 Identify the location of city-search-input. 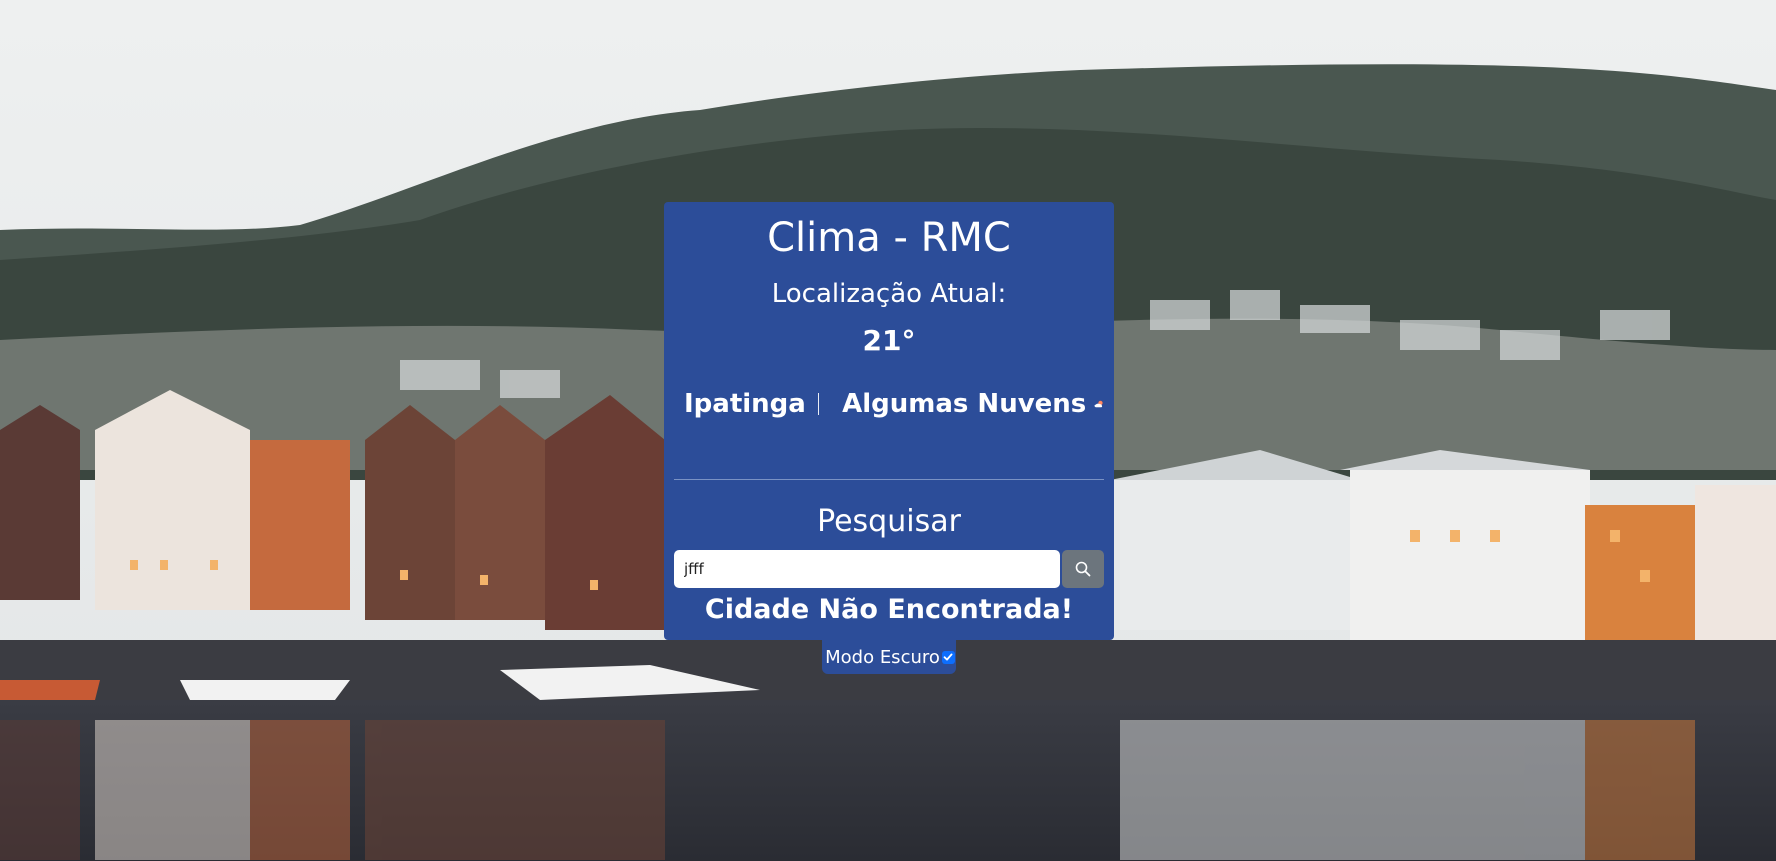
(867, 569).